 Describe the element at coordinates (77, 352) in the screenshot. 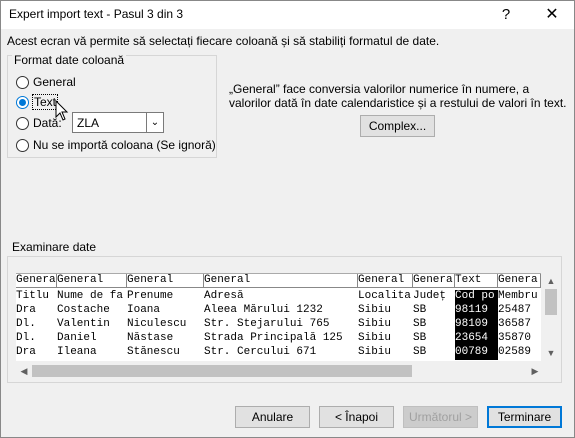

I see `preview-cell: Ileana` at that location.